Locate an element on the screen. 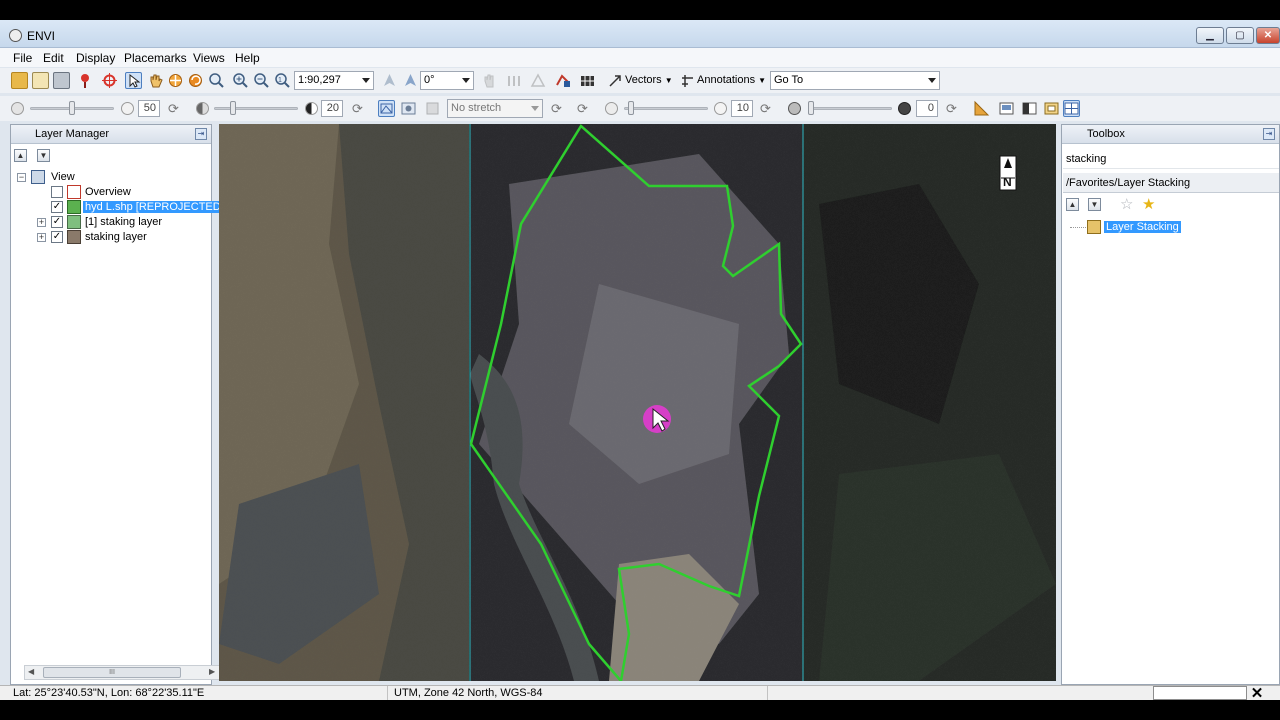  zoom-full-icon: 1 is located at coordinates (282, 80).